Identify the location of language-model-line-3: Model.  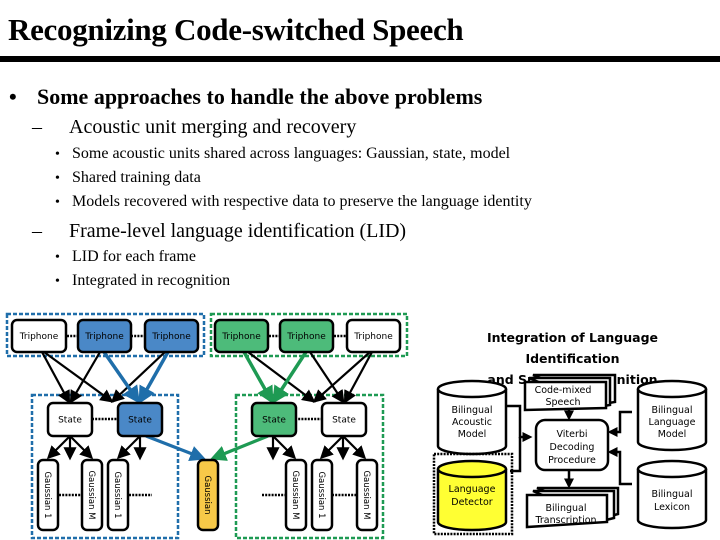
(672, 434).